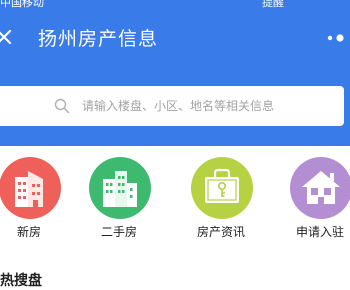  I want to click on search-bar, so click(172, 106).